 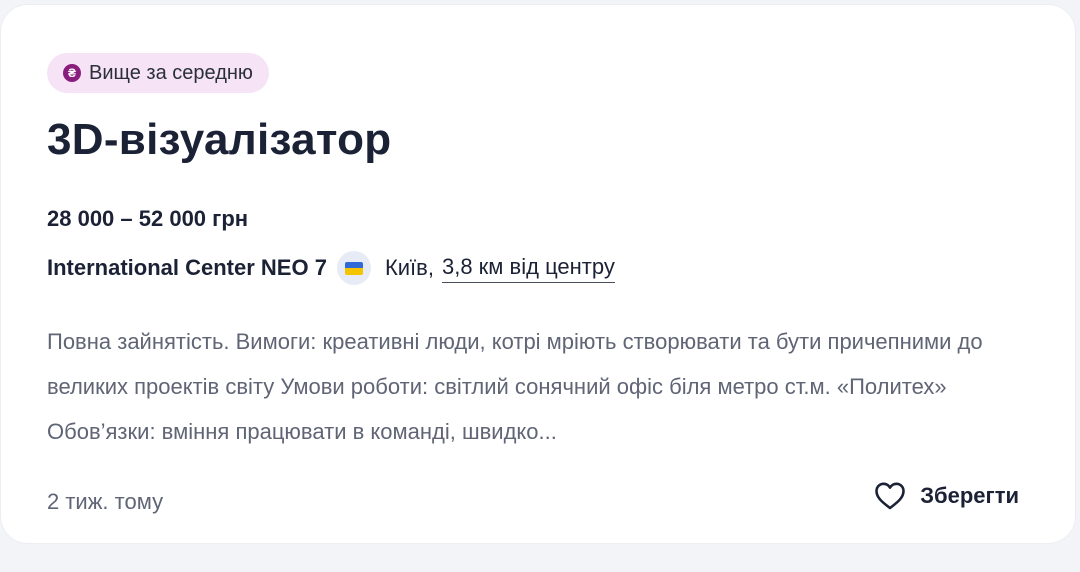 I want to click on salary-badge-label: Вище за середню, so click(x=171, y=72).